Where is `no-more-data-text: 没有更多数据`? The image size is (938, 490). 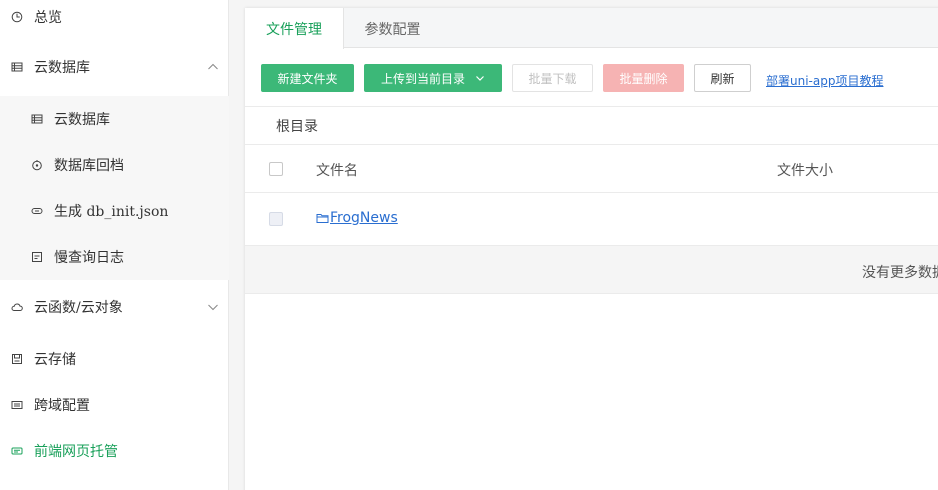 no-more-data-text: 没有更多数据 is located at coordinates (900, 273).